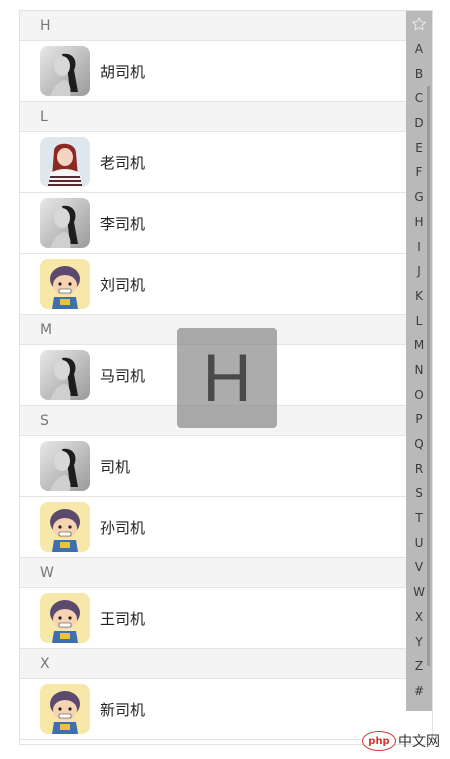  What do you see at coordinates (213, 117) in the screenshot?
I see `section-header-l: L` at bounding box center [213, 117].